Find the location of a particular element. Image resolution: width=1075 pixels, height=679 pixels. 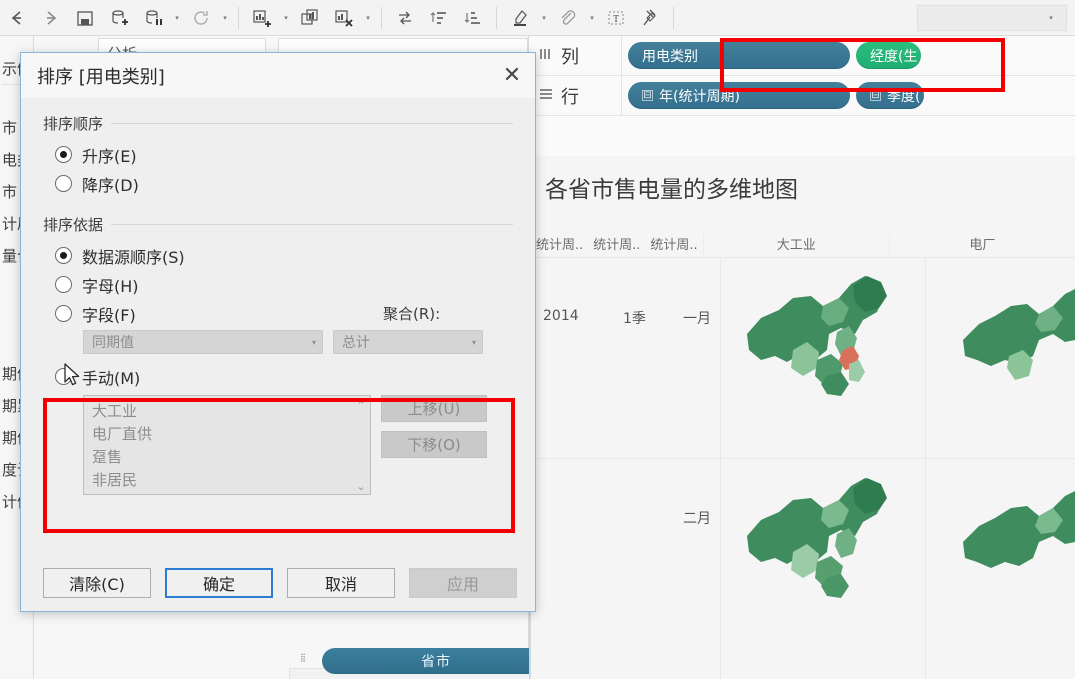

aggregate-select-caret-icon: ▾ is located at coordinates (474, 342).